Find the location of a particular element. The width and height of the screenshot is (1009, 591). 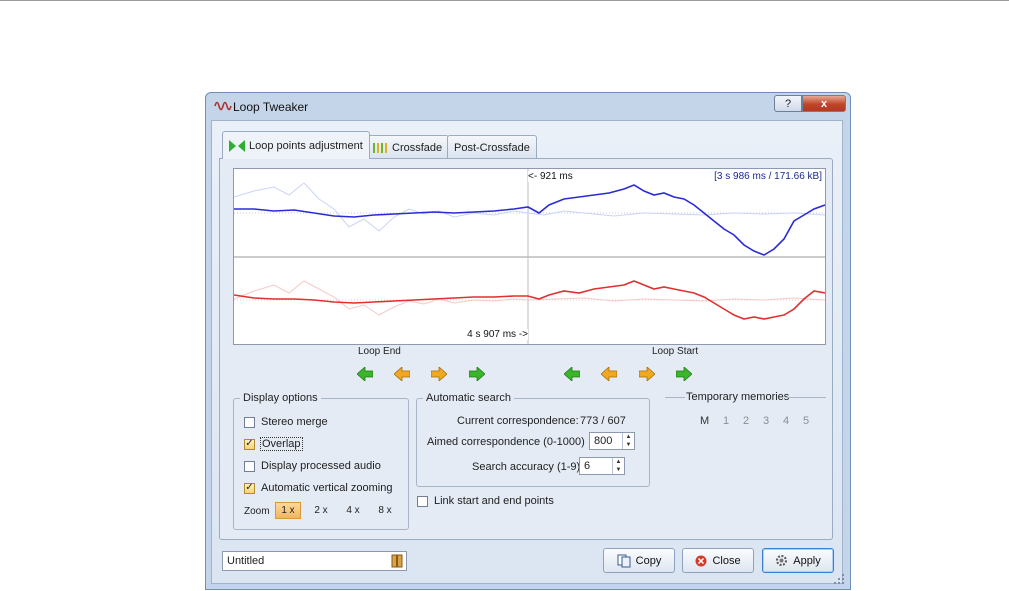

gear-icon is located at coordinates (782, 560).